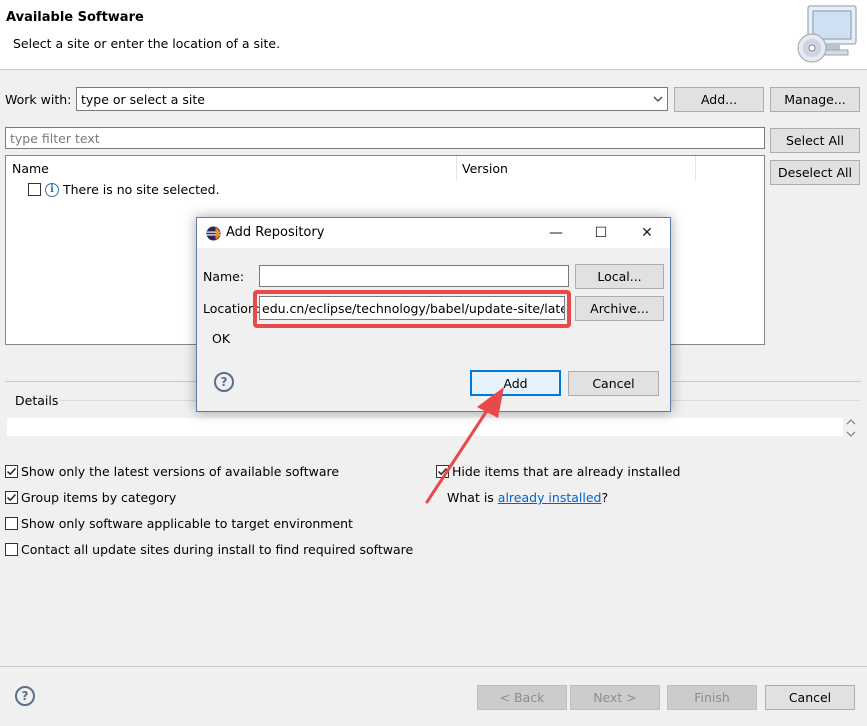  What do you see at coordinates (851, 428) in the screenshot?
I see `details-scroll-arrows-icon` at bounding box center [851, 428].